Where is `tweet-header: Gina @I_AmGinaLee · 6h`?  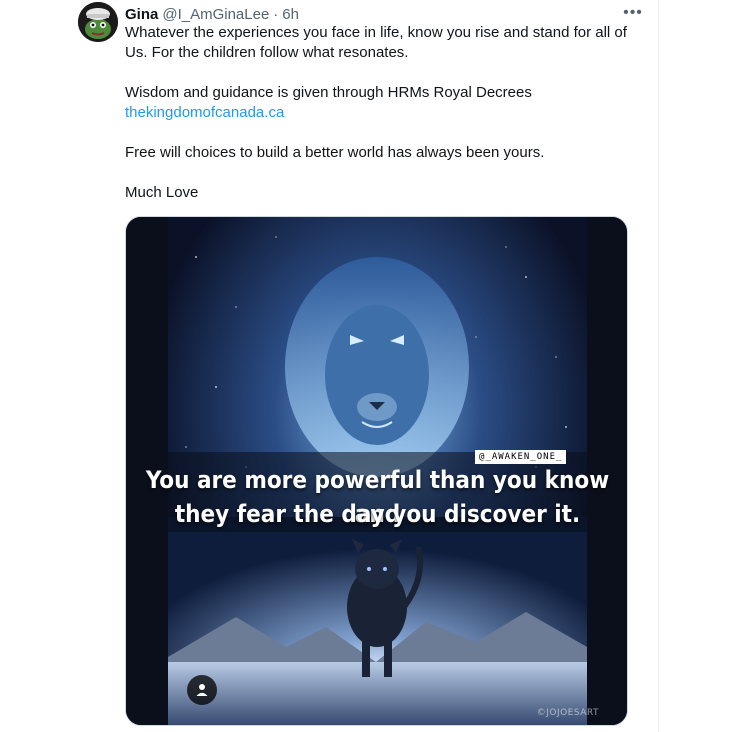
tweet-header: Gina @I_AmGinaLee · 6h is located at coordinates (212, 14).